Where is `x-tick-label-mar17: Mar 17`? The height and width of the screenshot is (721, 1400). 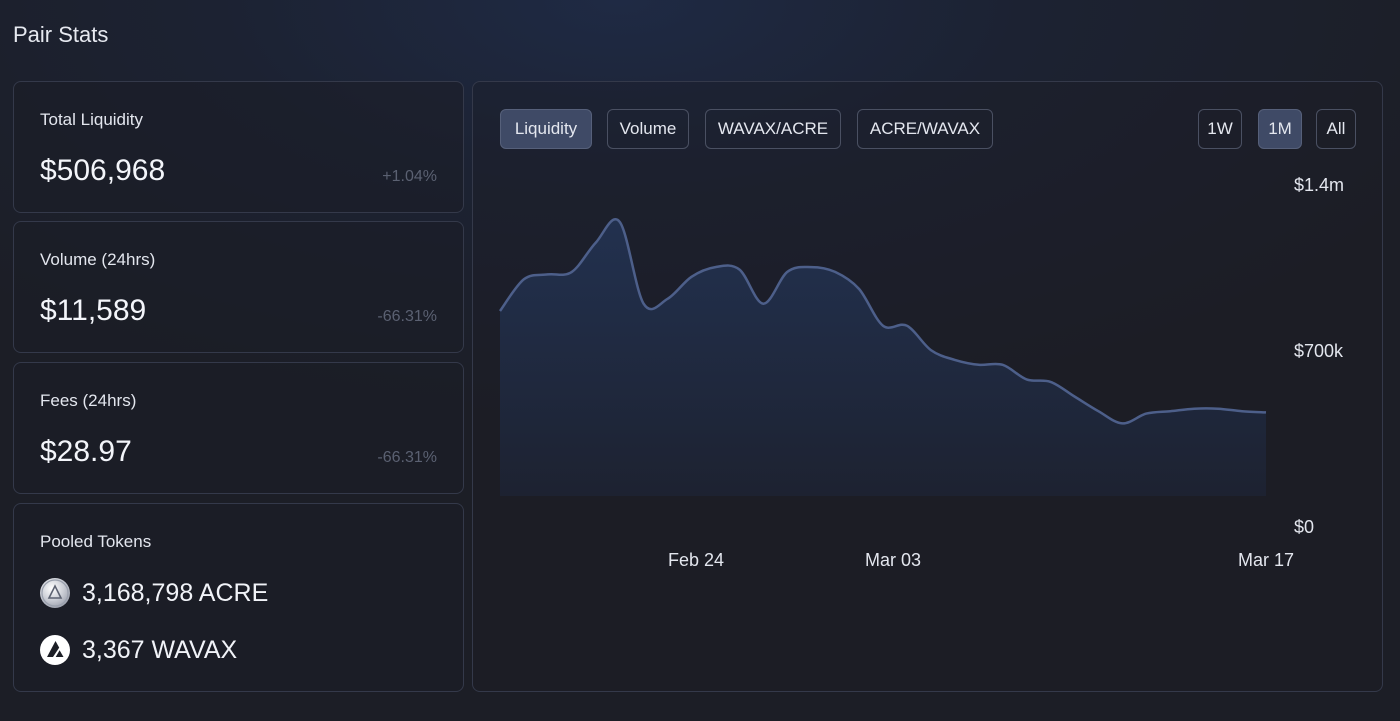
x-tick-label-mar17: Mar 17 is located at coordinates (1266, 560).